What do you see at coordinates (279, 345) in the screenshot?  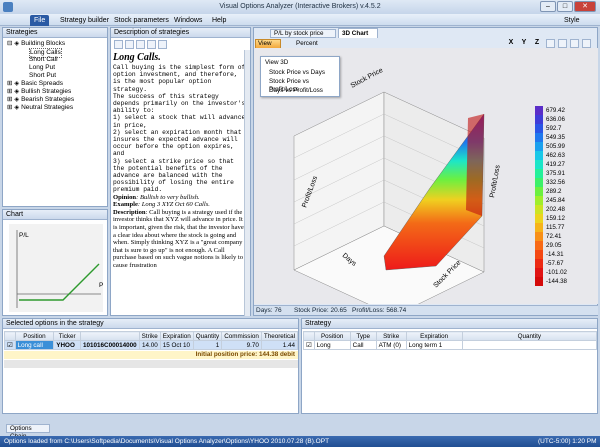 I see `row-theoretical: 1.44` at bounding box center [279, 345].